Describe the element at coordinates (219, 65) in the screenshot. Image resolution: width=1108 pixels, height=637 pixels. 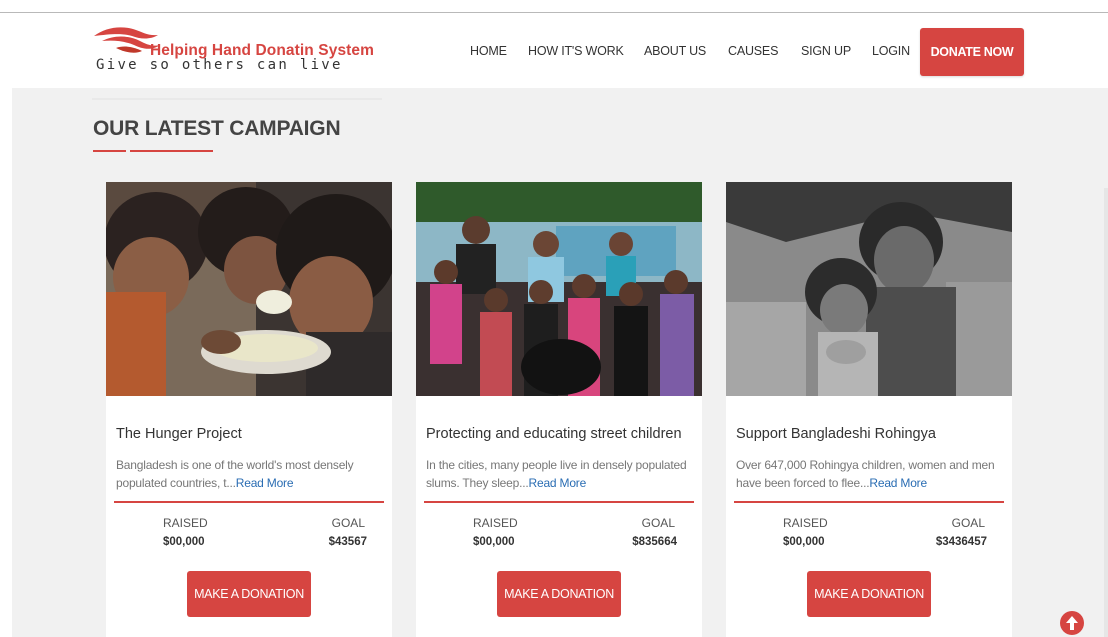
I see `brand-tagline: Give so others can live` at that location.